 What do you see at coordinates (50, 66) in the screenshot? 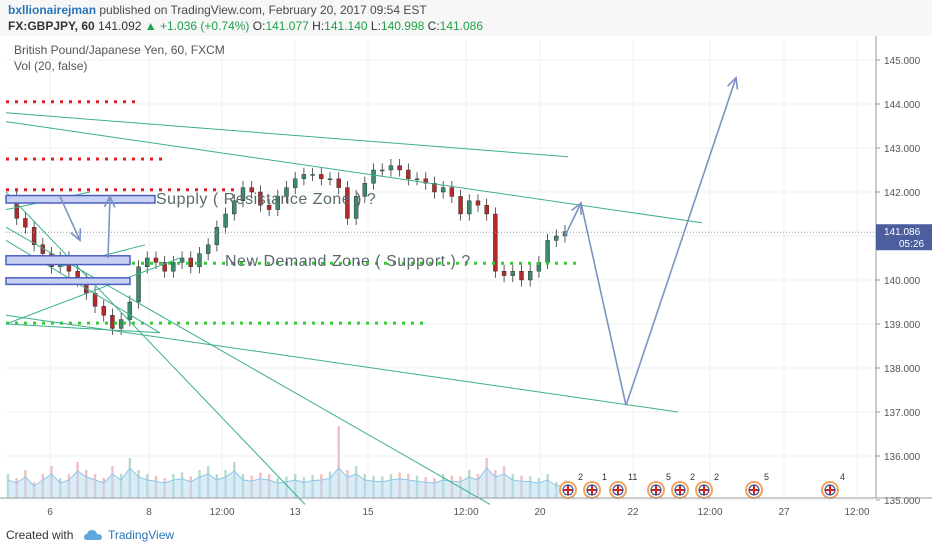
I see `volume-indicator-label: Vol (20, false)` at bounding box center [50, 66].